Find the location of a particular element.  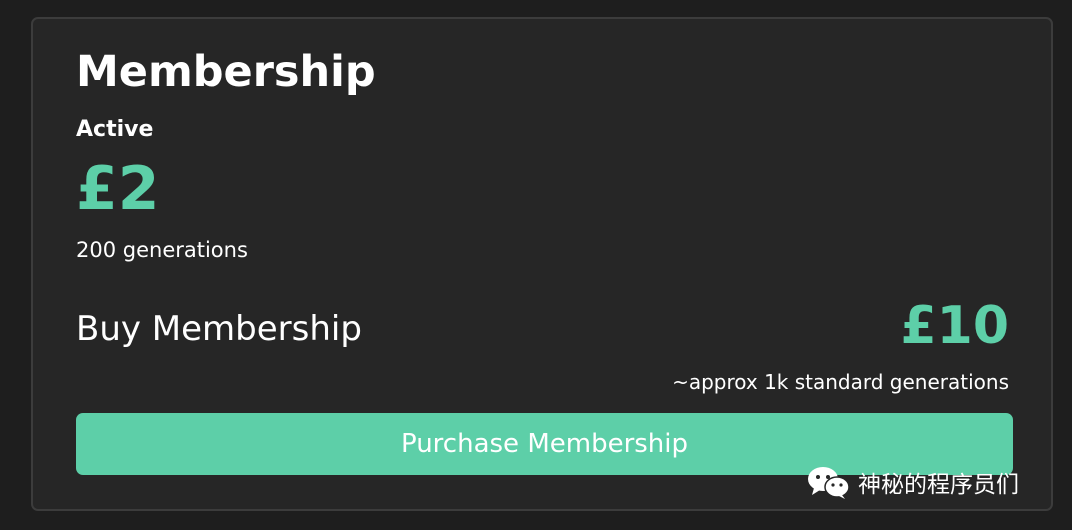

membership-price: £2 is located at coordinates (118, 189).